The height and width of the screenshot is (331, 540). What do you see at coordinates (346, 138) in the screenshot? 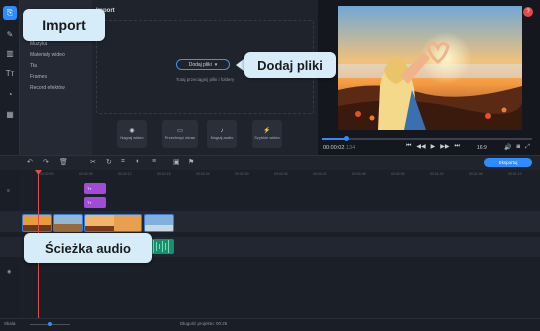
I see `scrubber-handle` at bounding box center [346, 138].